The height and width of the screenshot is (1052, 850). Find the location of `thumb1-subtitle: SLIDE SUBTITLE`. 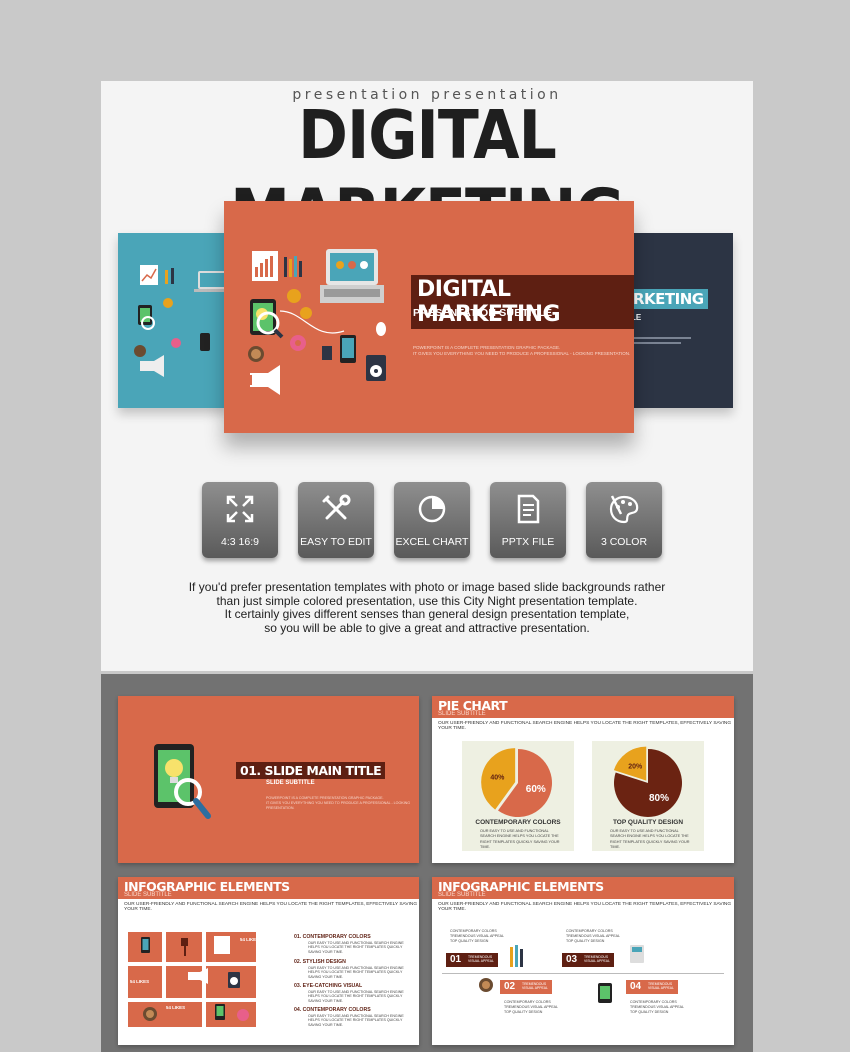

thumb1-subtitle: SLIDE SUBTITLE is located at coordinates (290, 783).